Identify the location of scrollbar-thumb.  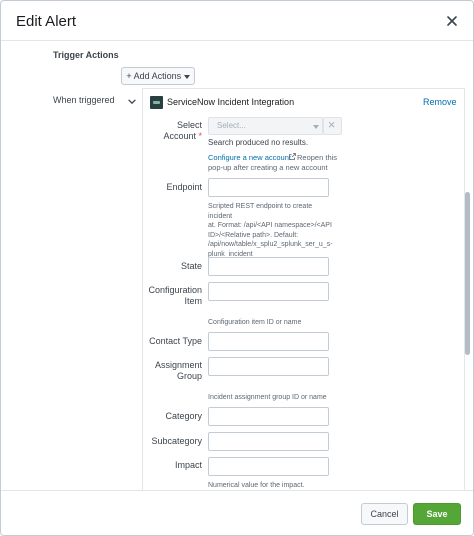
(467, 273).